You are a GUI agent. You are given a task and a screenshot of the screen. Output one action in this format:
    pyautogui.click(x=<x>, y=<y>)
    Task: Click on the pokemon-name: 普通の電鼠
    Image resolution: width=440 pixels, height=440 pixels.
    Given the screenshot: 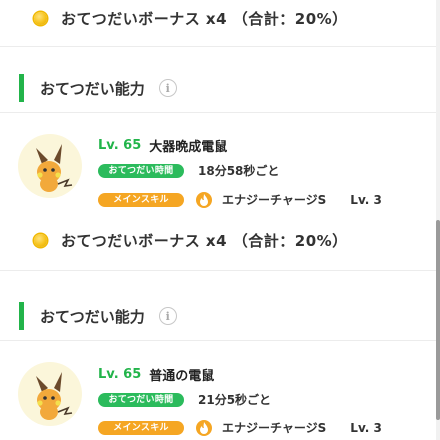 What is the action you would take?
    pyautogui.click(x=182, y=376)
    